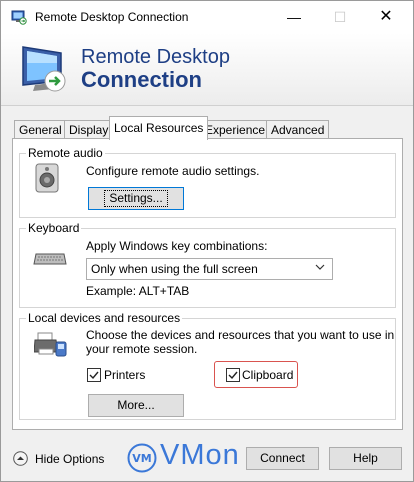 Image resolution: width=414 pixels, height=482 pixels. I want to click on printers-checkbox, so click(94, 375).